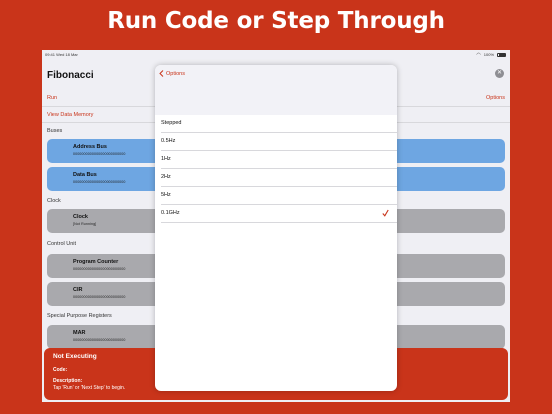 This screenshot has height=414, width=552. Describe the element at coordinates (168, 141) in the screenshot. I see `option-label: 0.5Hz` at that location.